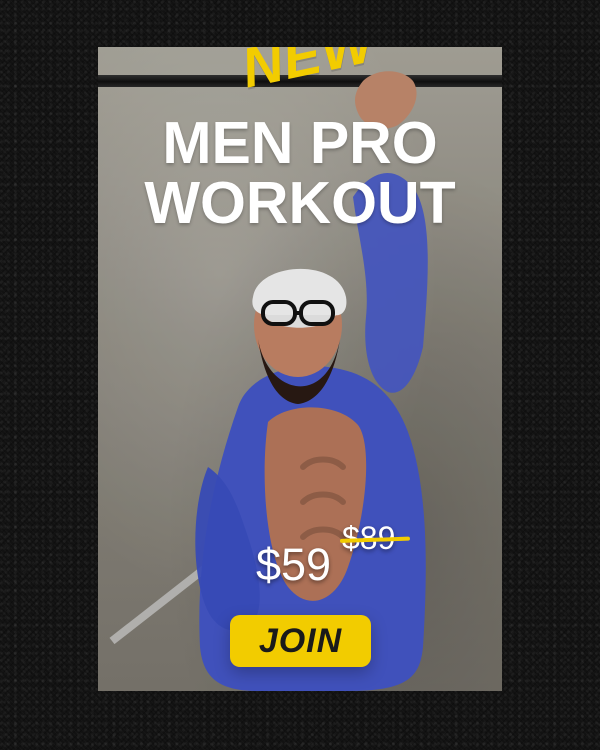 The image size is (600, 750). I want to click on current-price: $59, so click(294, 564).